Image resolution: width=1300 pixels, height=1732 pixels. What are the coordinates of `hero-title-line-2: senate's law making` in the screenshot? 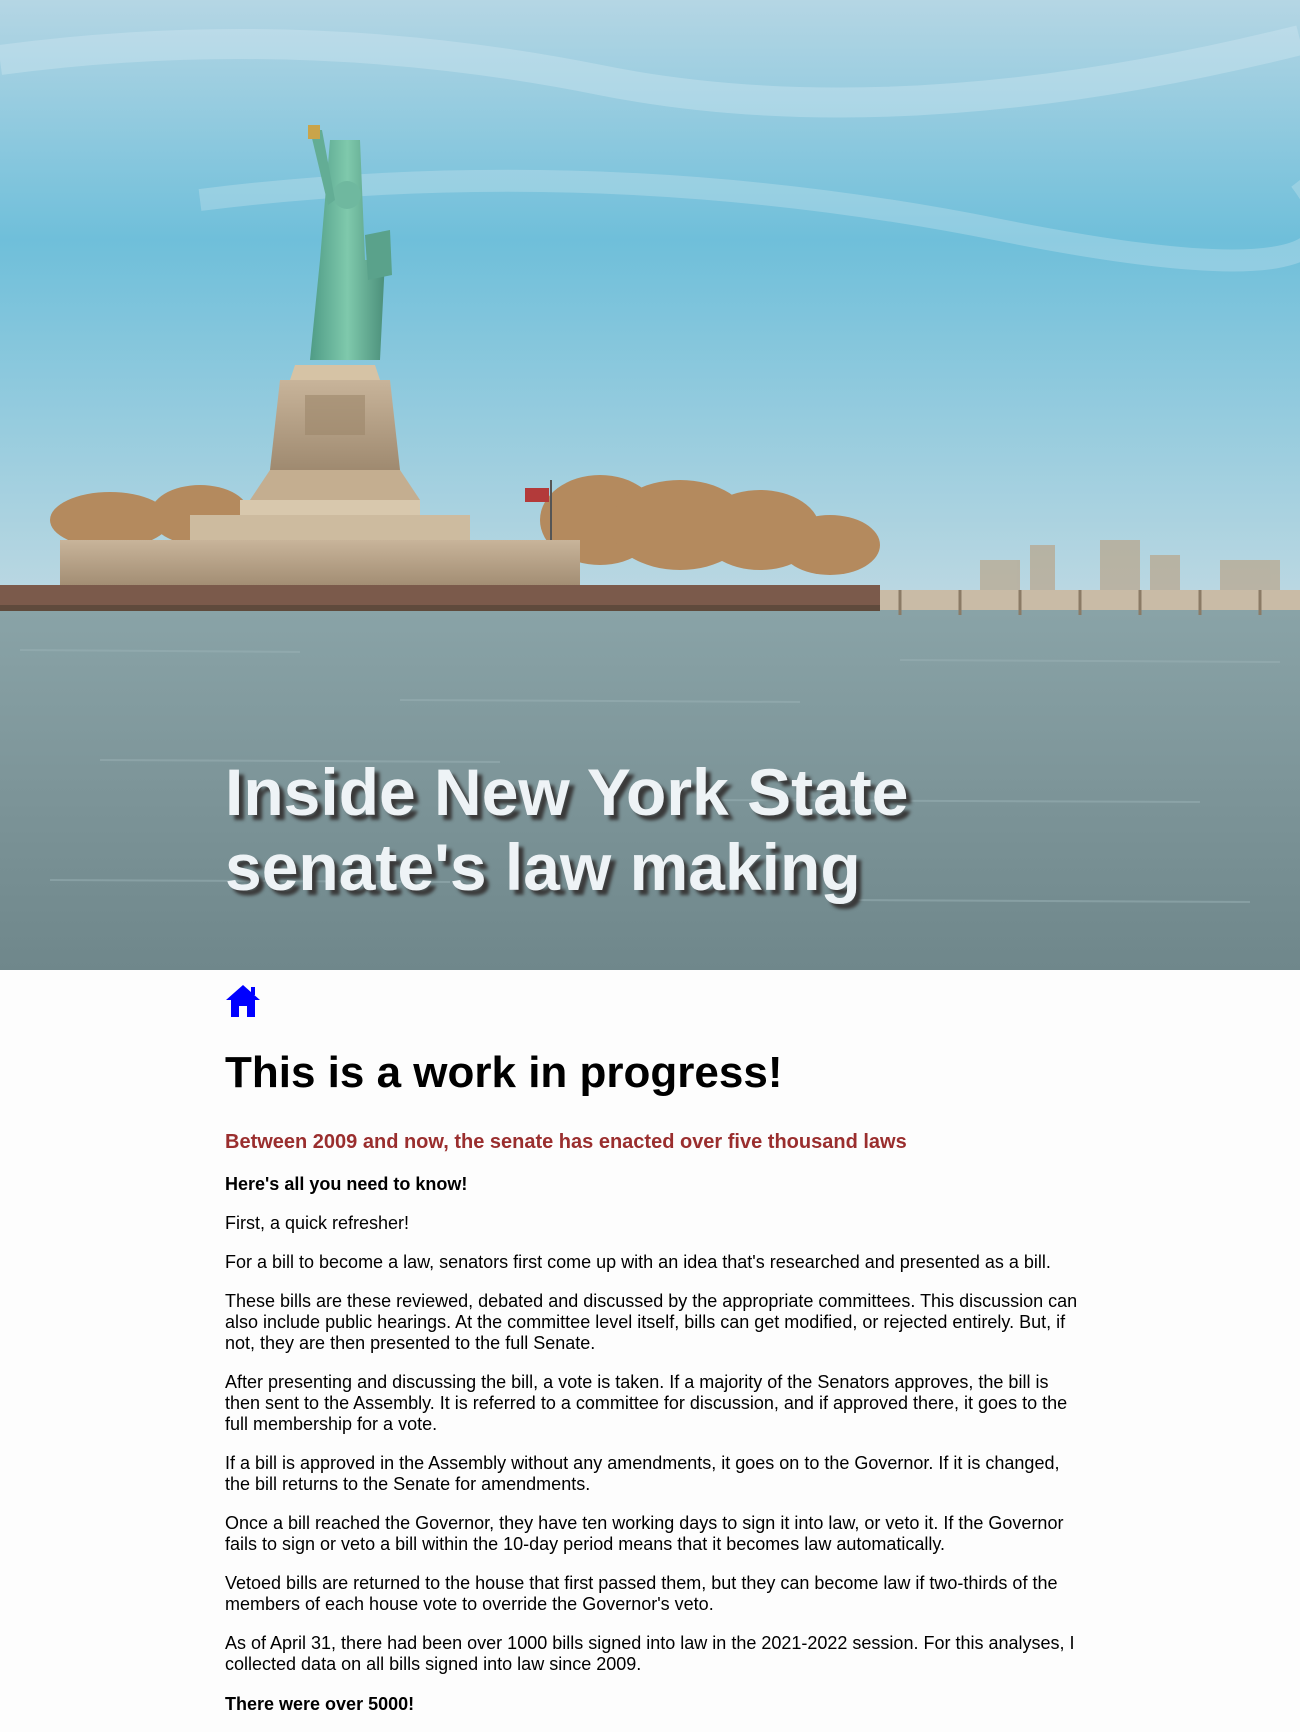 It's located at (543, 867).